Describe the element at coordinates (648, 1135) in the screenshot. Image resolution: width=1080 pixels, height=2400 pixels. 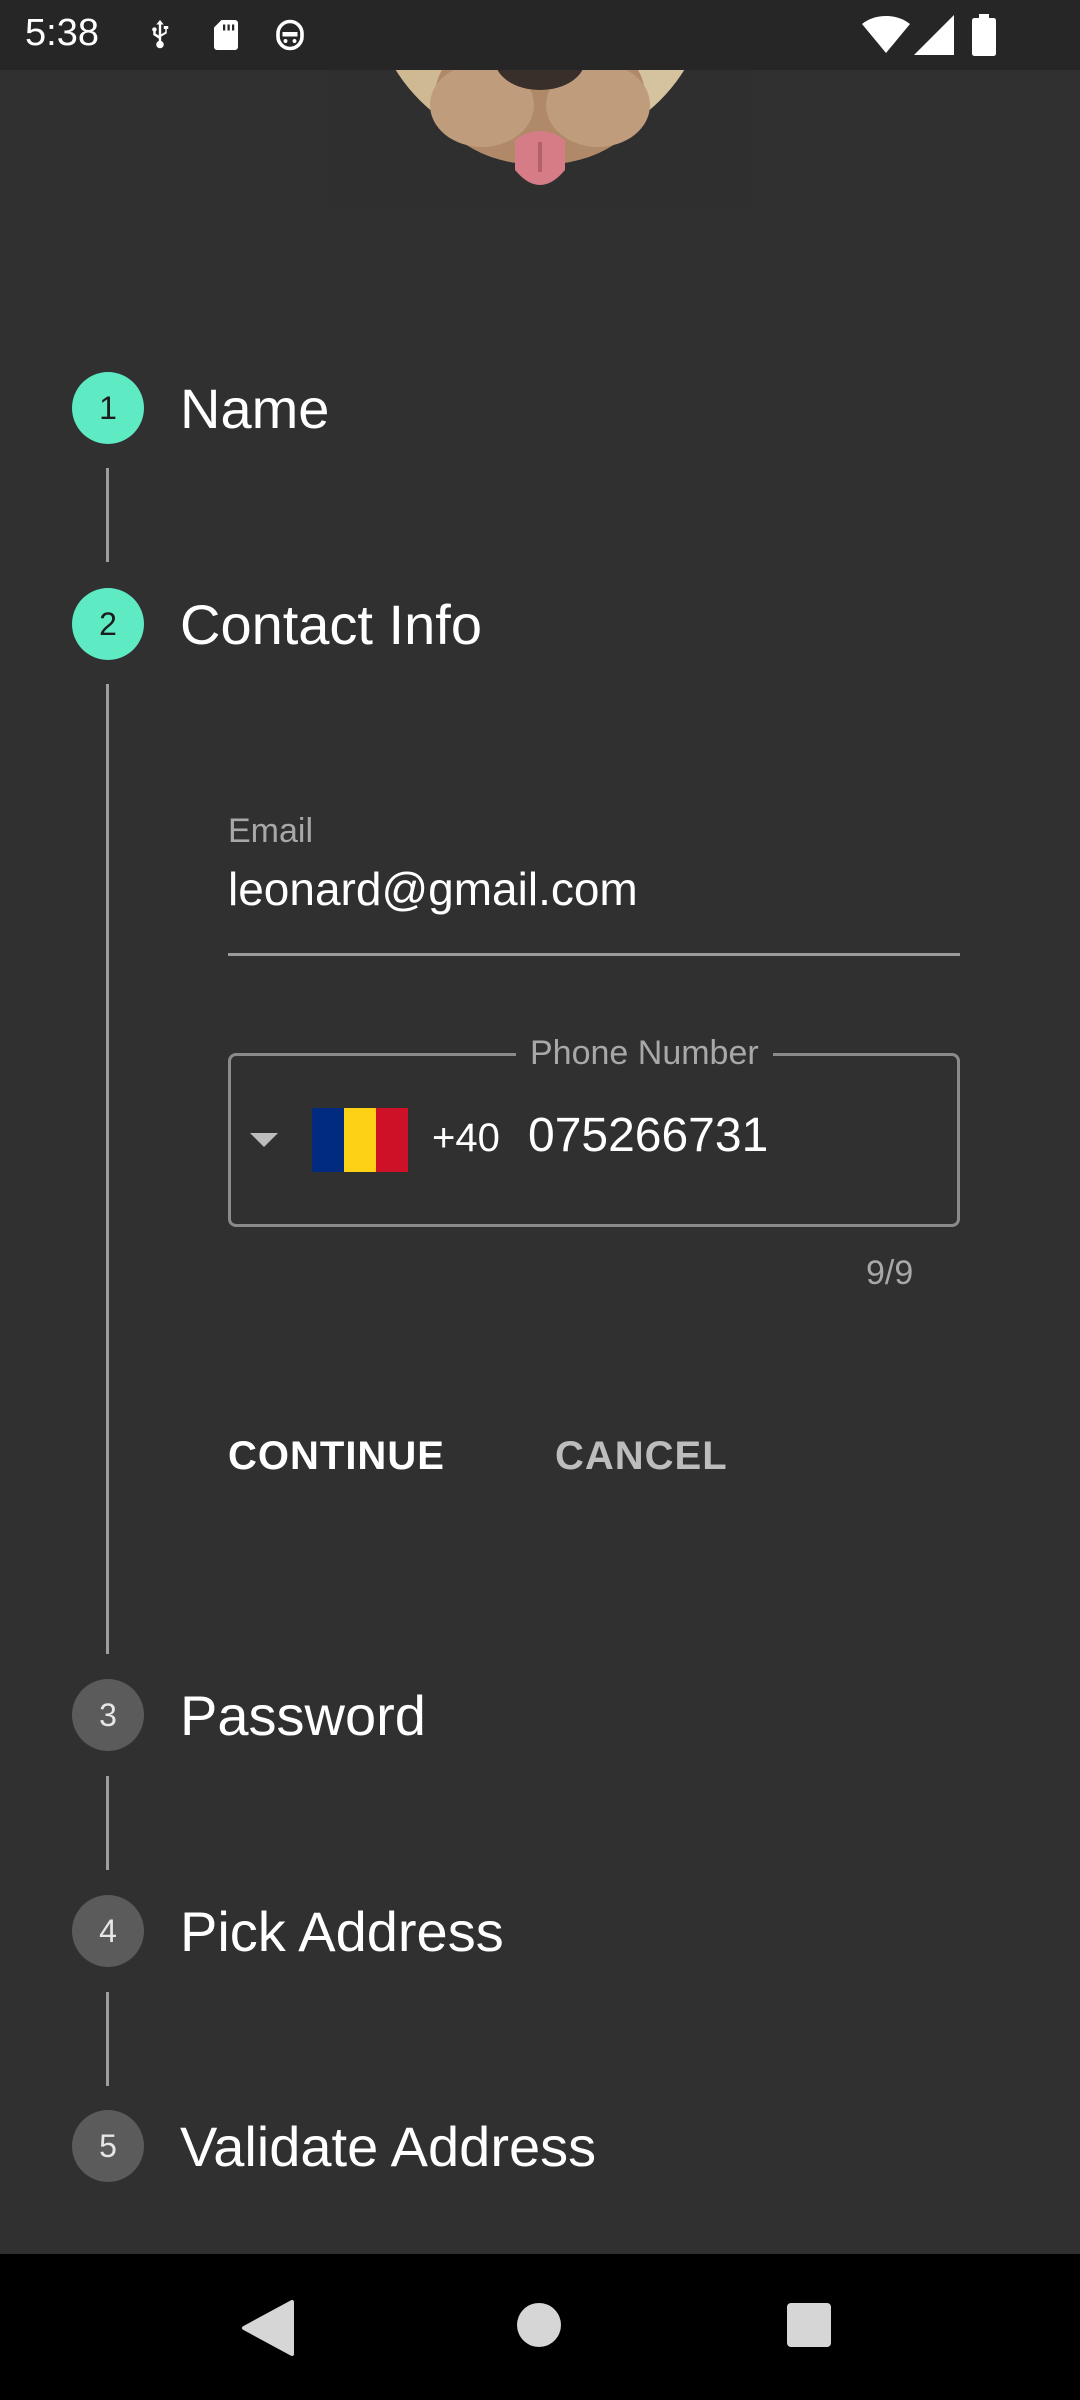
I see `phone-input: 075266731` at that location.